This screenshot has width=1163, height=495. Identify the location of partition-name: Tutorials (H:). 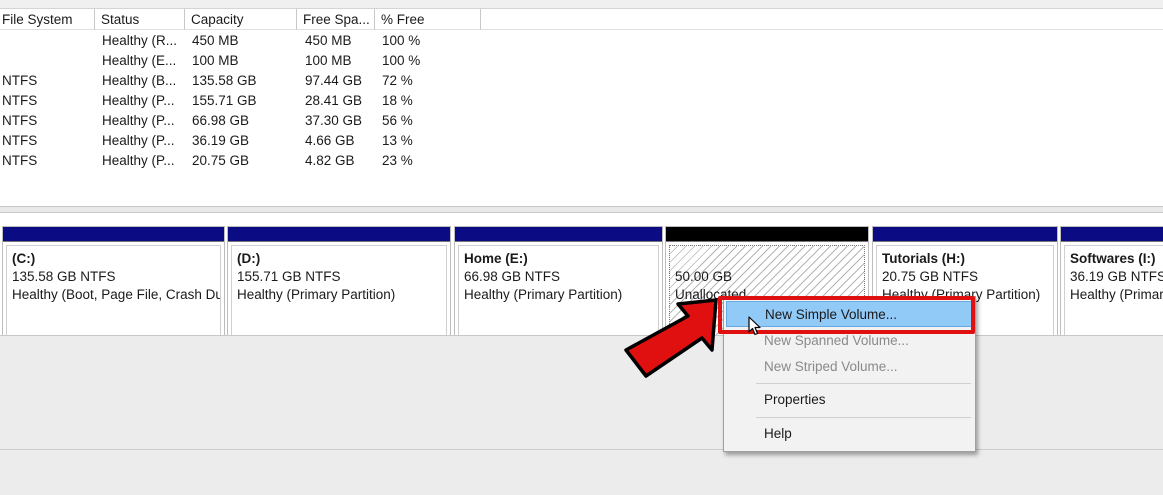
(923, 258).